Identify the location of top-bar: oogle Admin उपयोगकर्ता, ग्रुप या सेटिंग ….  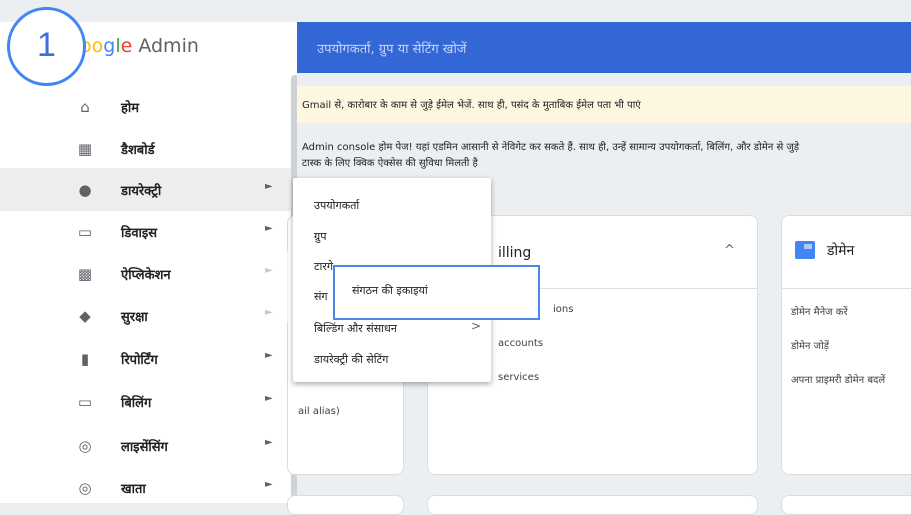
(455, 37).